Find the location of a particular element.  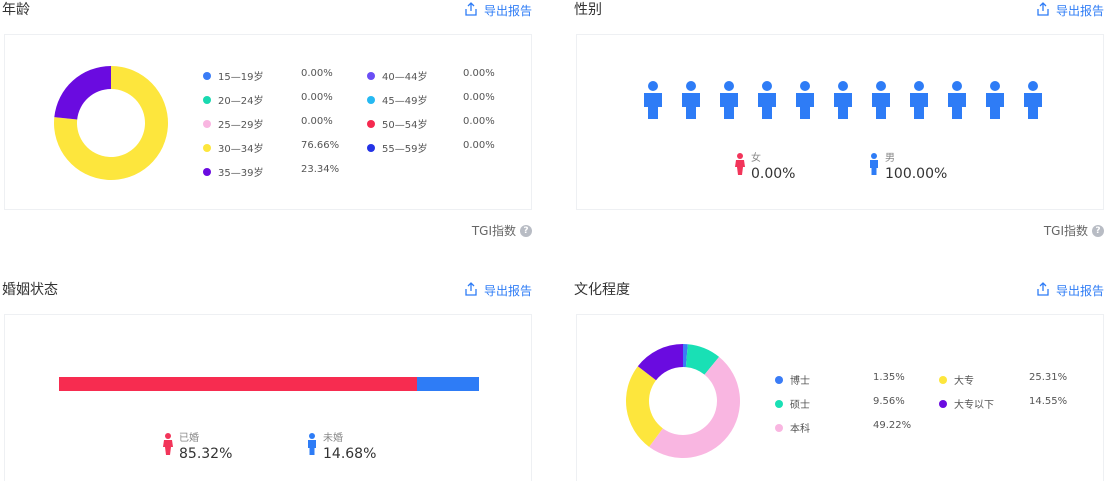

female-value: 0.00% is located at coordinates (773, 174).